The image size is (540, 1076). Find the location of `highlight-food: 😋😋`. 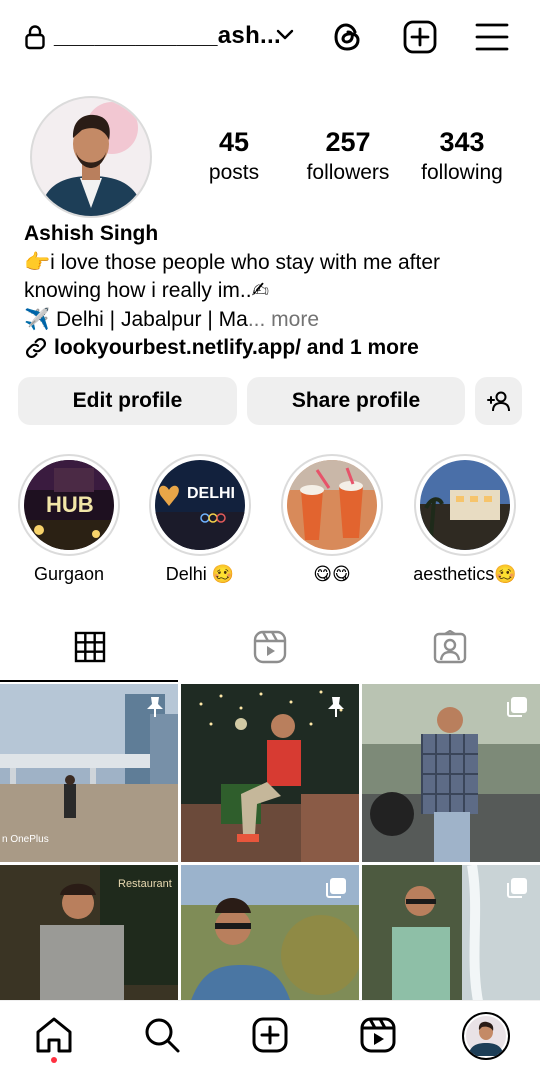

highlight-food: 😋😋 is located at coordinates (332, 519).